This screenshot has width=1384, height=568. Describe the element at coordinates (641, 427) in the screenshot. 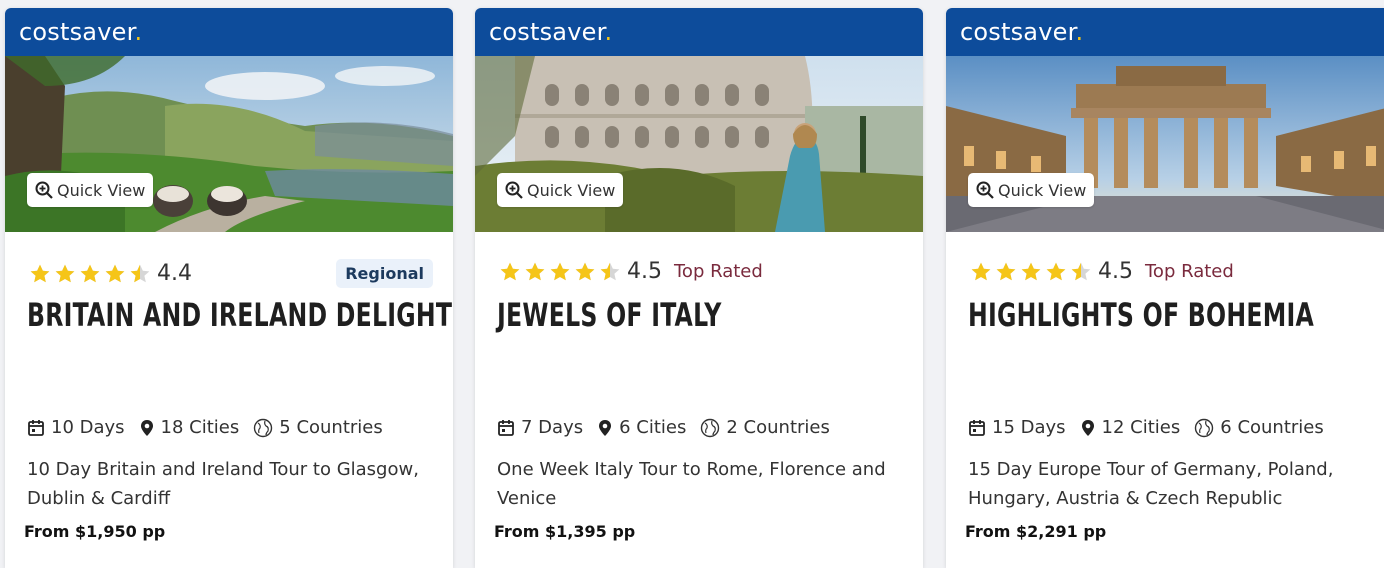

I see `cities: 6 Cities` at that location.